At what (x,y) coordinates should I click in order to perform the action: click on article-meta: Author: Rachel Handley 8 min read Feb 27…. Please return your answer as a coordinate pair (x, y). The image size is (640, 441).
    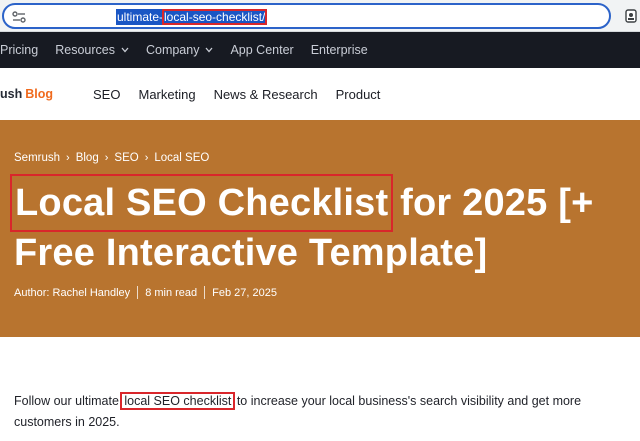
    Looking at the image, I should click on (145, 292).